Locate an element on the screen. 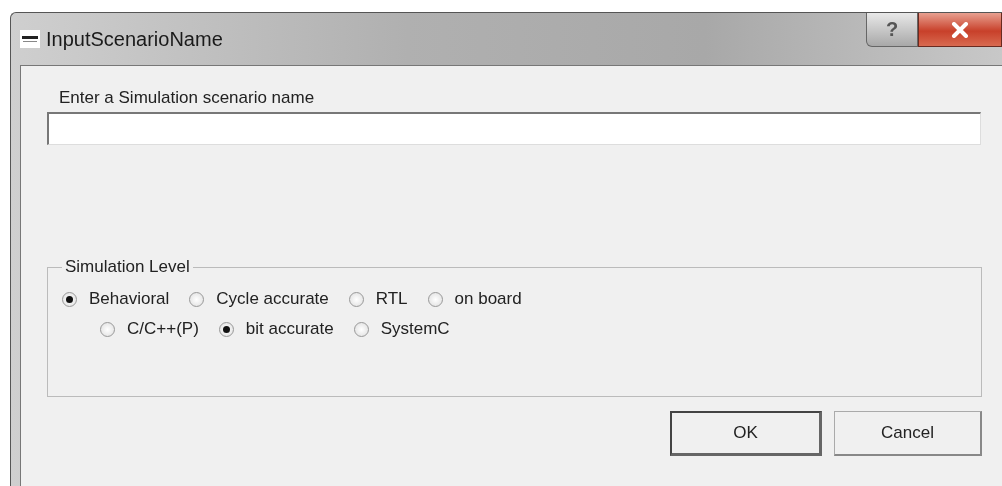 Image resolution: width=1002 pixels, height=486 pixels. window-title: InputScenarioName is located at coordinates (134, 39).